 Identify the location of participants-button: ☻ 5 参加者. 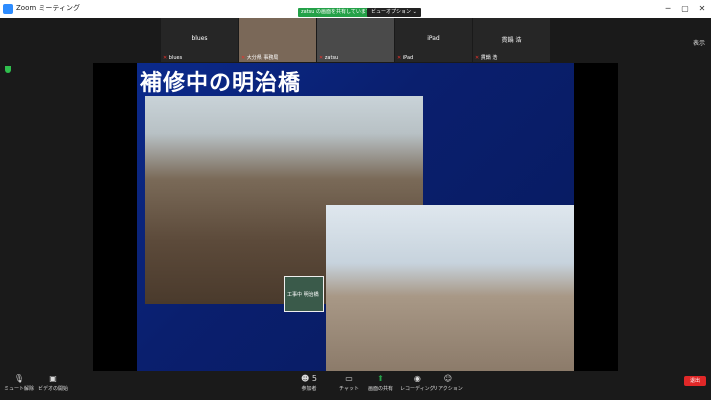
(309, 383).